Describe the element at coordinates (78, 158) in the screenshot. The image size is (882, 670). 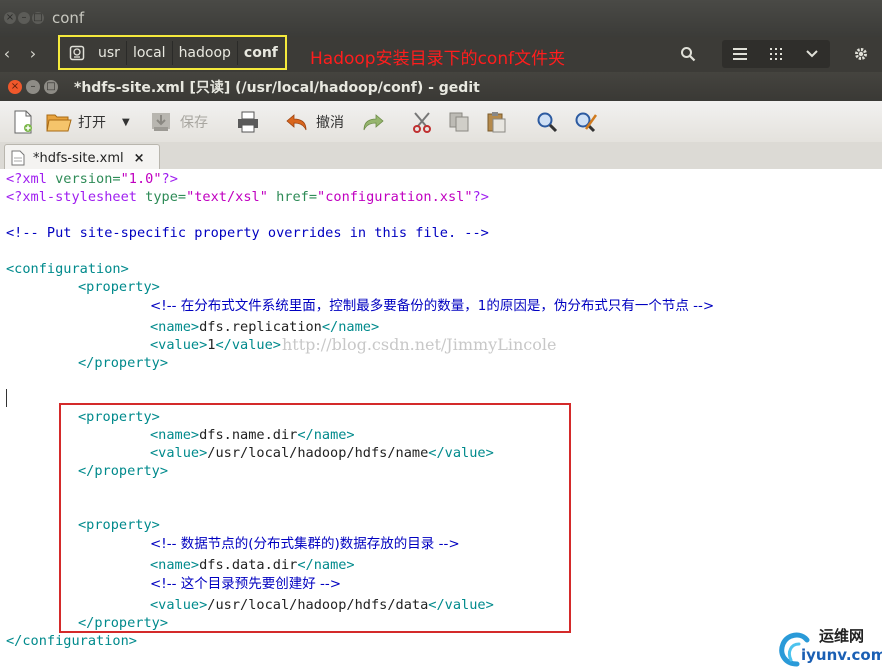
I see `tab-label: *hdfs-site.xml` at that location.